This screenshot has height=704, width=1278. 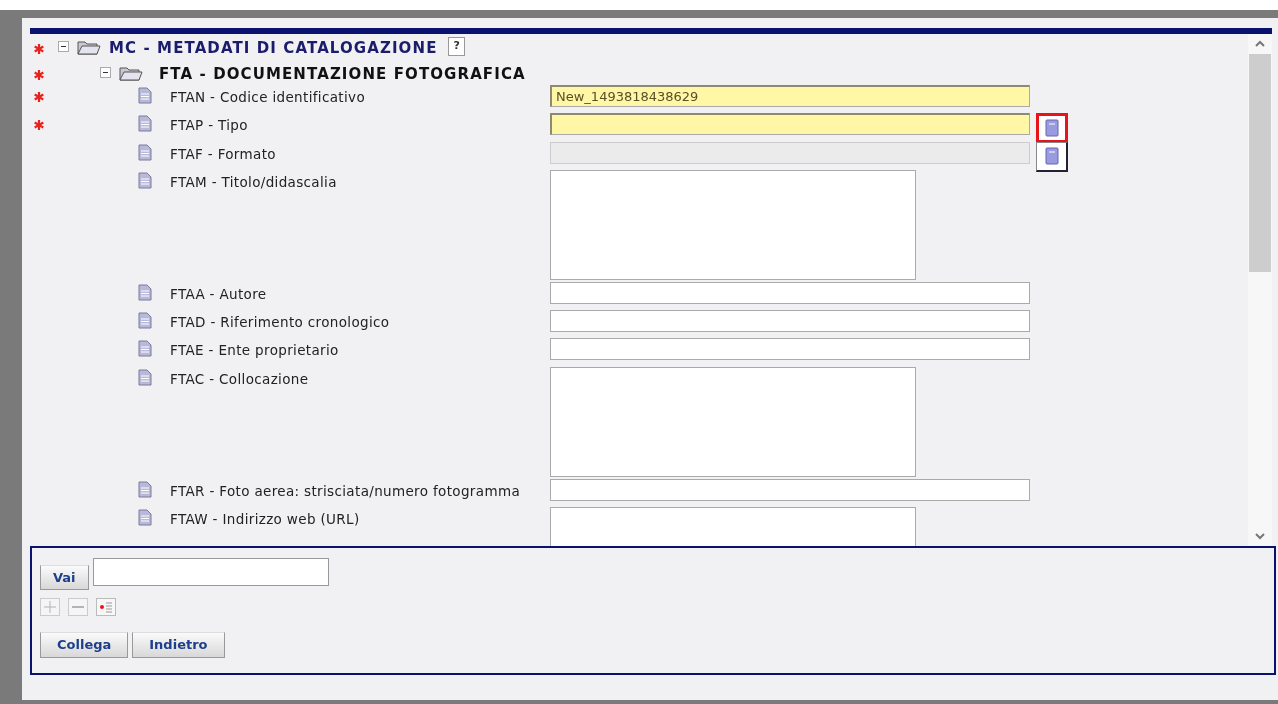 What do you see at coordinates (253, 182) in the screenshot?
I see `field-label: FTAM - Titolo/didascalia` at bounding box center [253, 182].